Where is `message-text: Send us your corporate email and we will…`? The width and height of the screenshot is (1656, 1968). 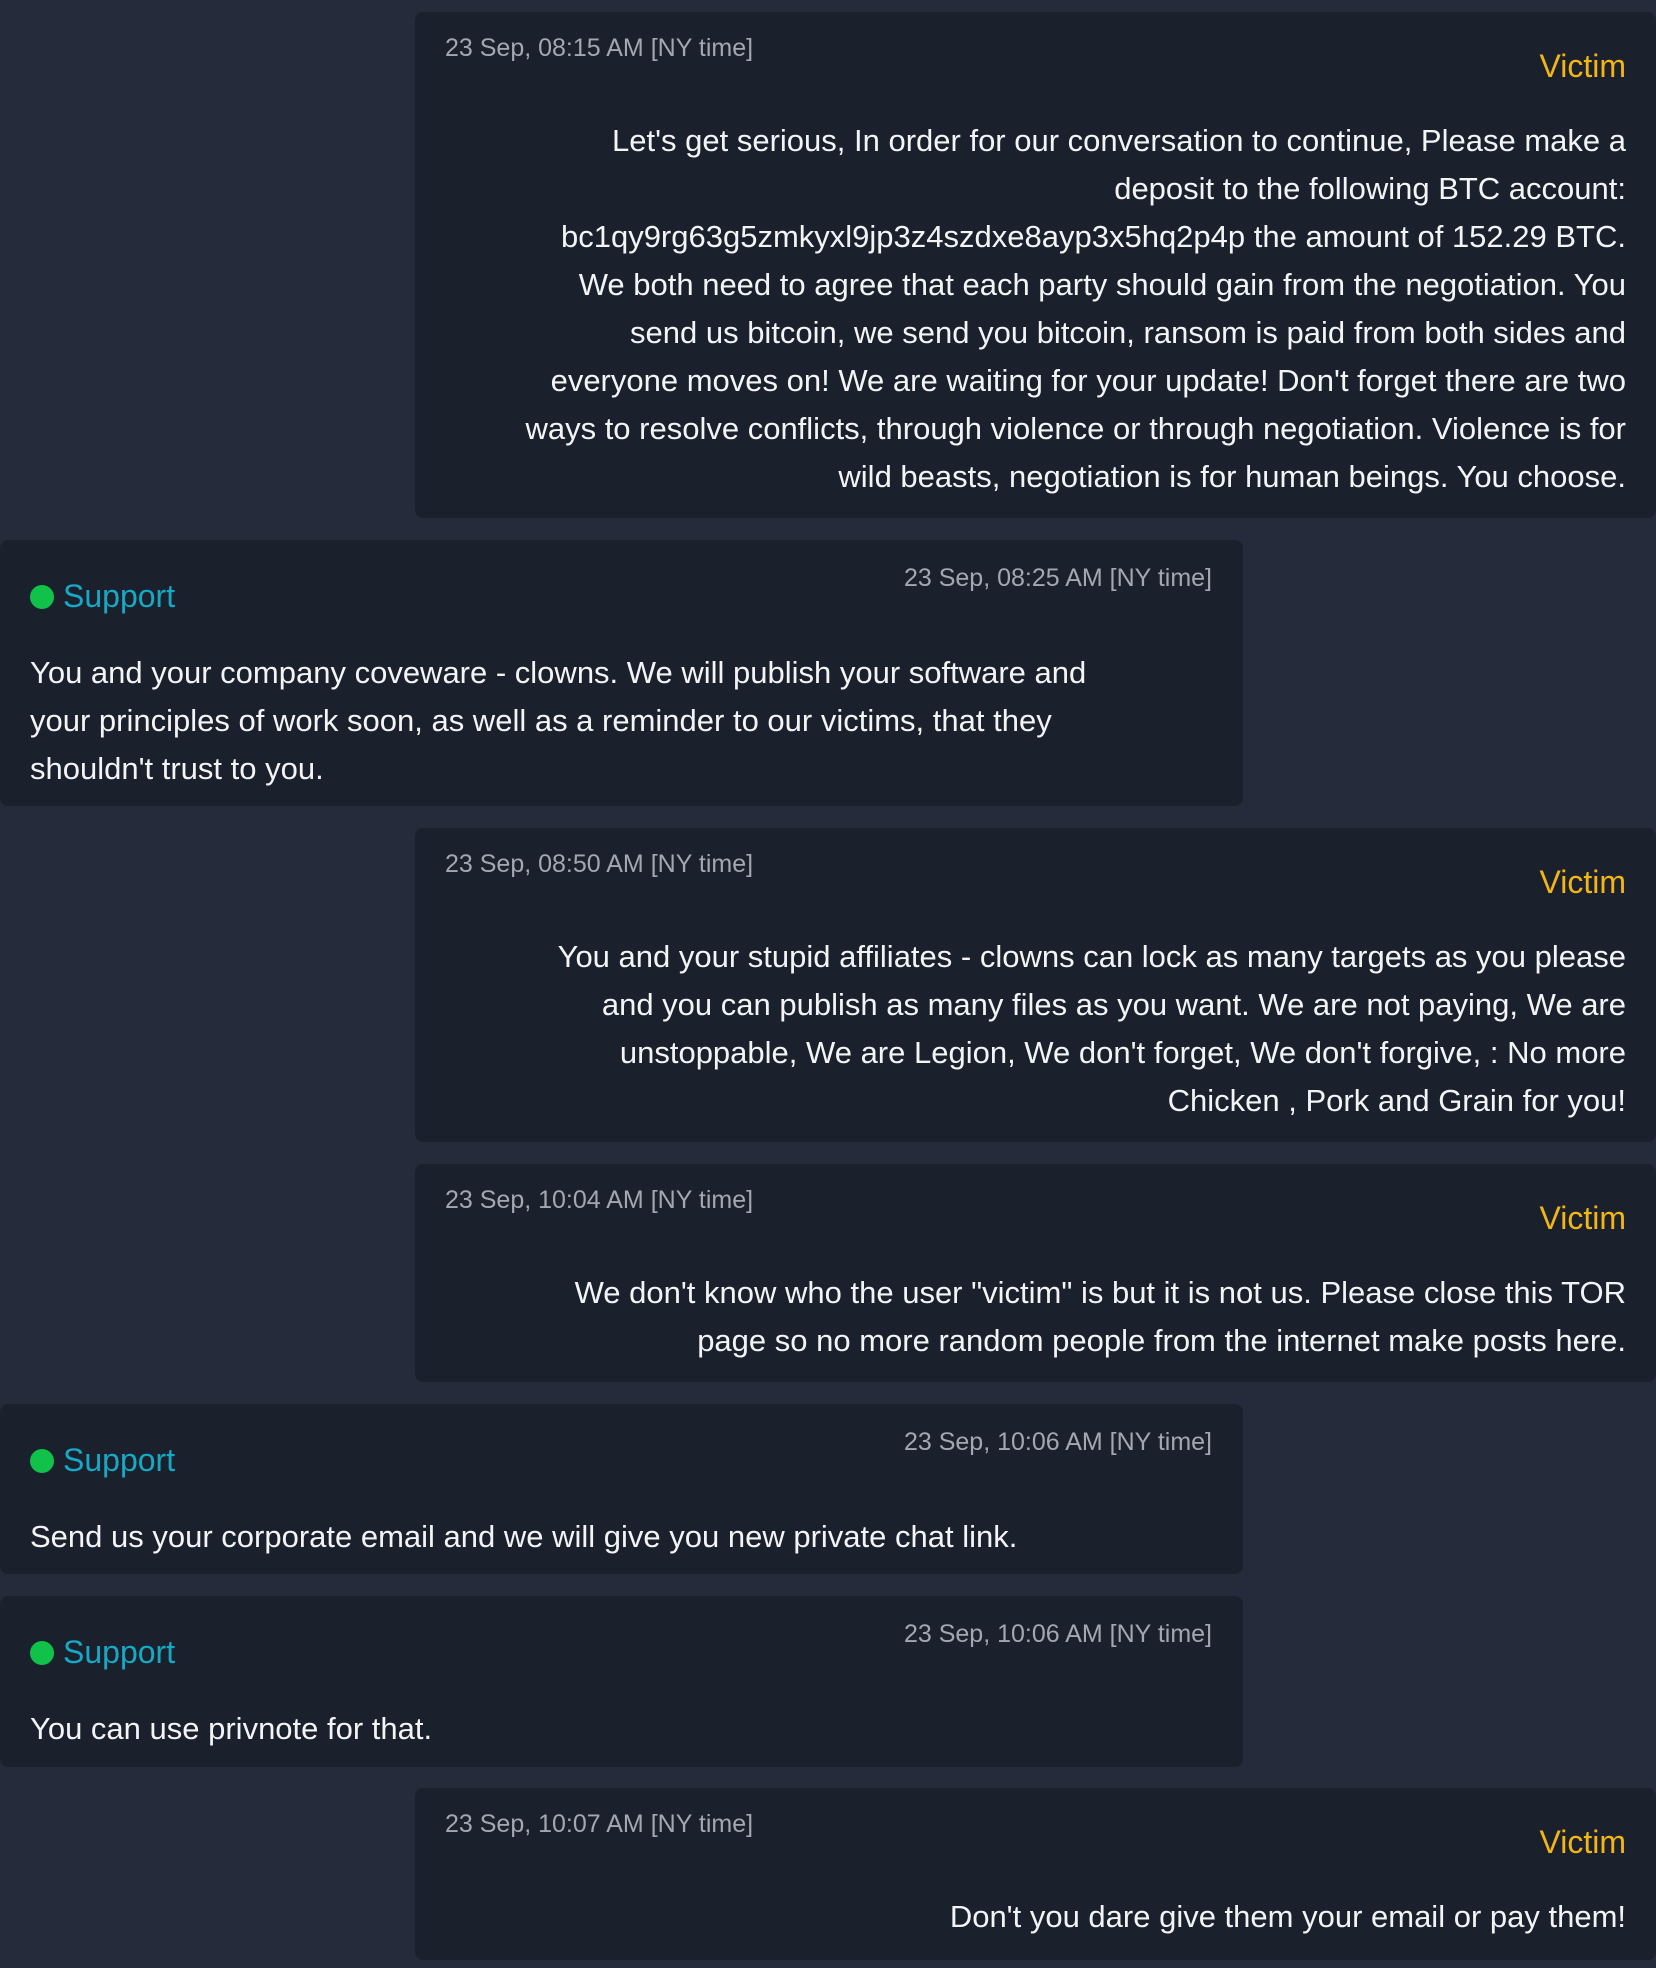
message-text: Send us your corporate email and we will… is located at coordinates (621, 1537).